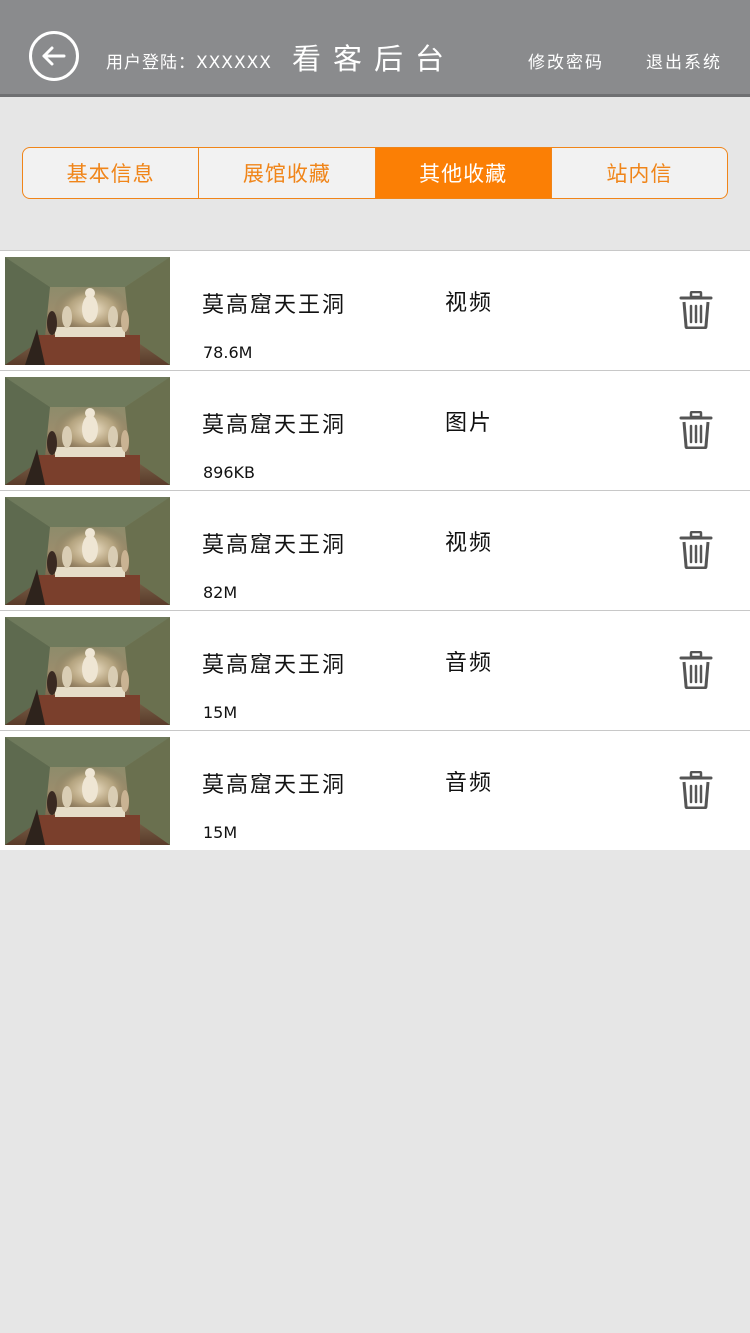 This screenshot has width=750, height=1333. I want to click on logout-link: 退出系统, so click(684, 60).